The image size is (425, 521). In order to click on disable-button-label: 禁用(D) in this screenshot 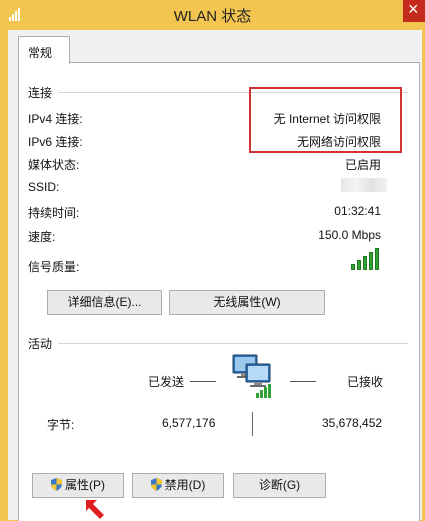, I will do `click(185, 485)`.